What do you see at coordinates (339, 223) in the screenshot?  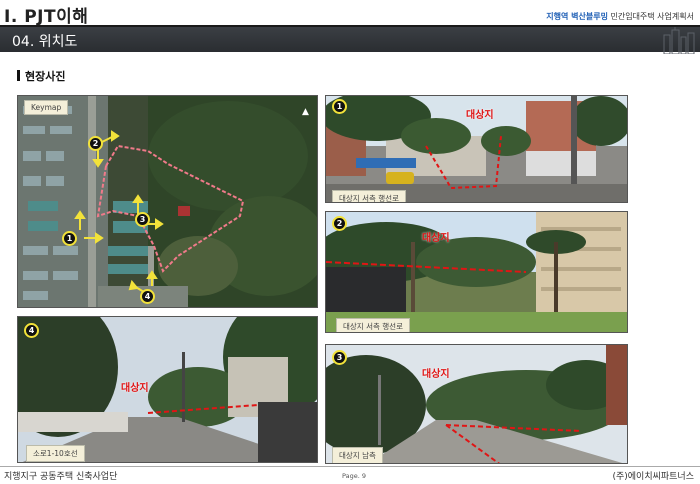 I see `photo-2-number: 2` at bounding box center [339, 223].